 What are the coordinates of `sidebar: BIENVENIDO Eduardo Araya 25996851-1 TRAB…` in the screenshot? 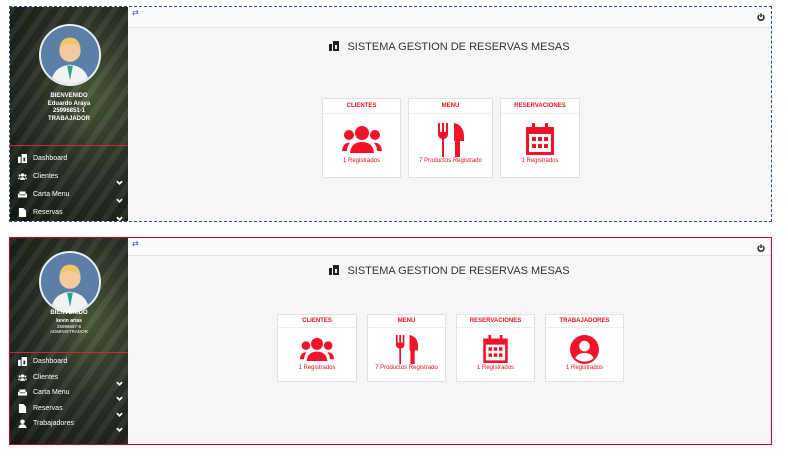 It's located at (69, 114).